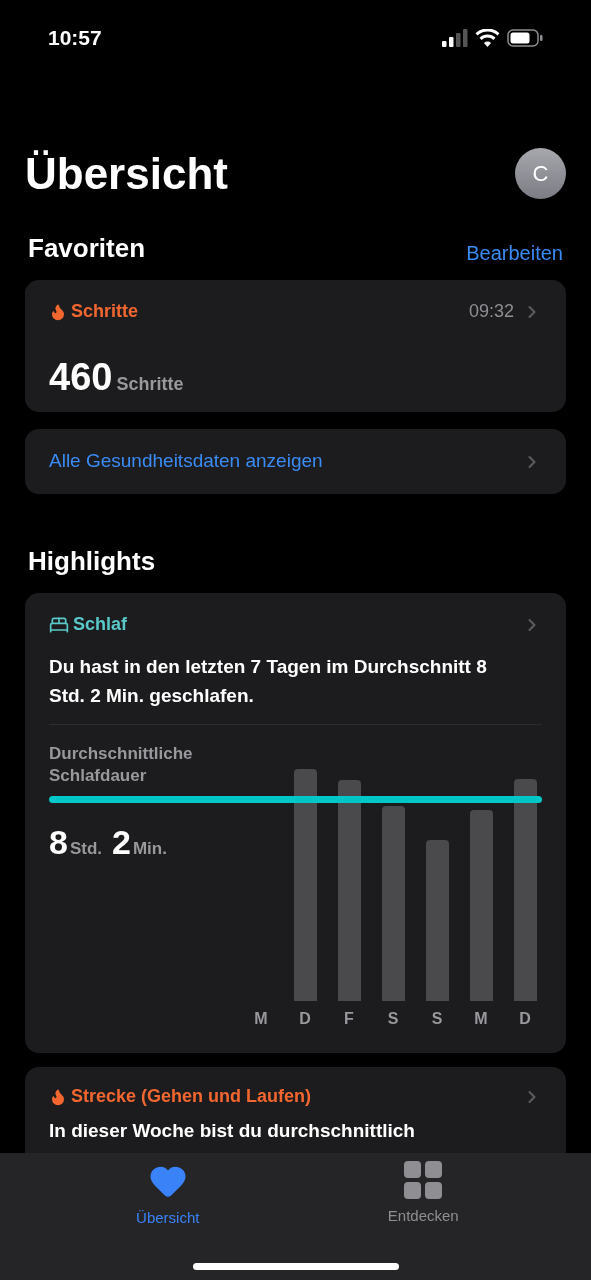 The width and height of the screenshot is (591, 1280). What do you see at coordinates (268, 681) in the screenshot?
I see `sleep-summary: Du hast in den letzten 7 Tagen im Durchschnitt 8 Std. 2 Min. geschlafen.` at bounding box center [268, 681].